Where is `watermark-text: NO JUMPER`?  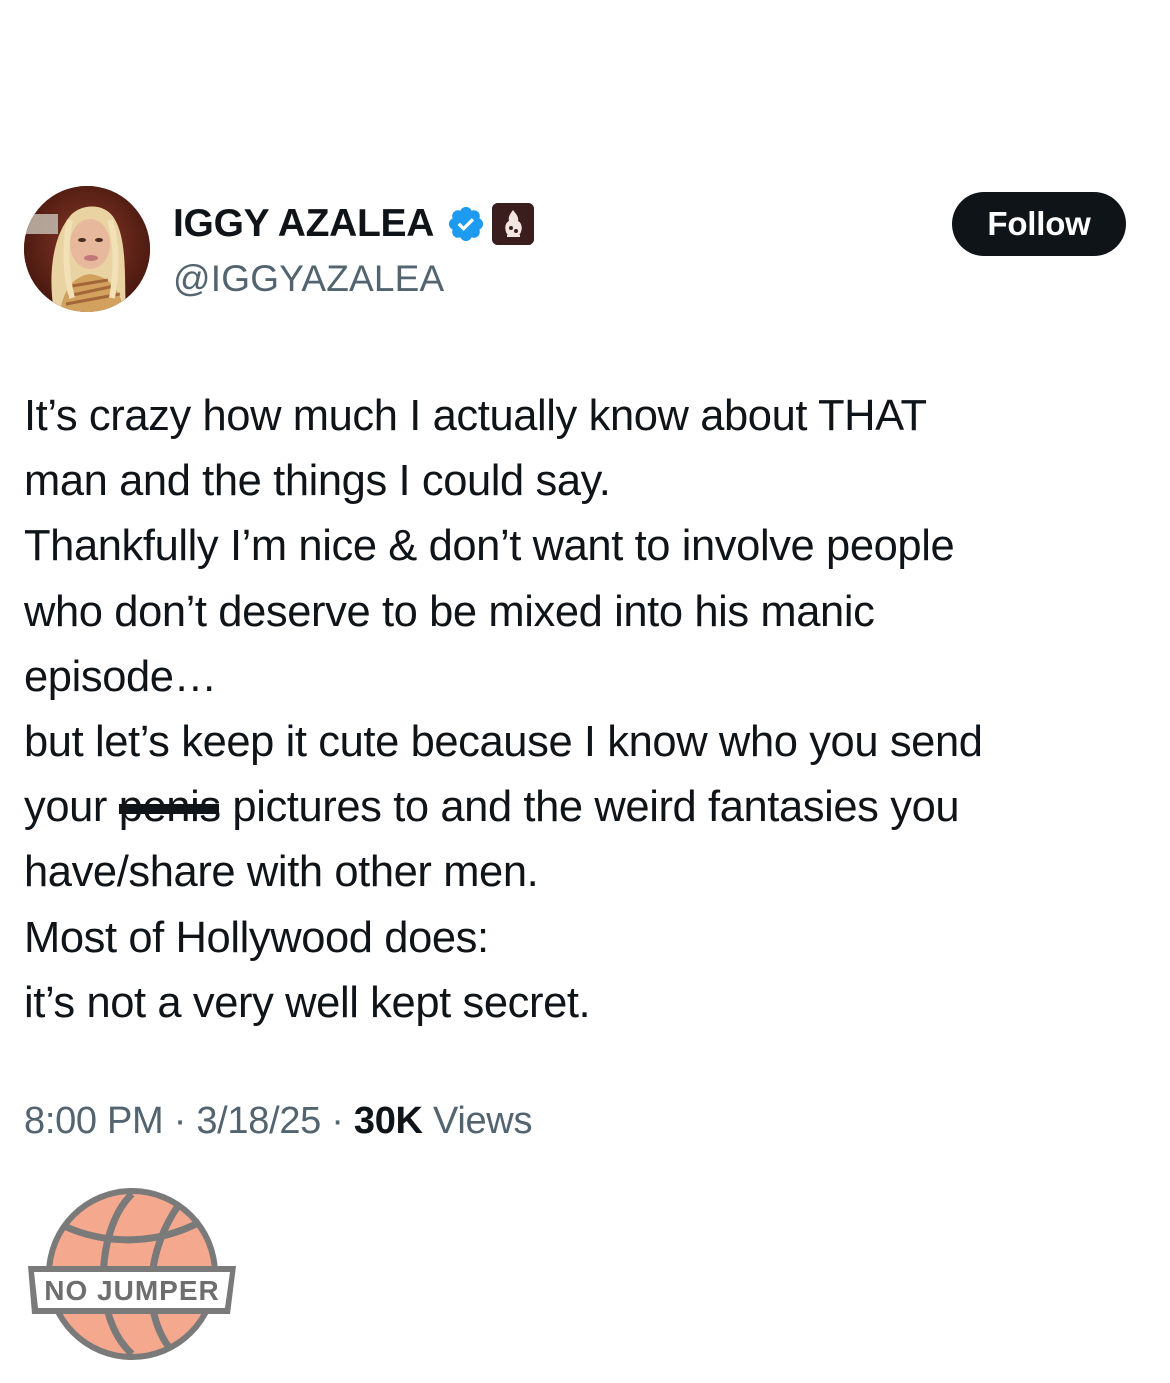 watermark-text: NO JUMPER is located at coordinates (131, 1290).